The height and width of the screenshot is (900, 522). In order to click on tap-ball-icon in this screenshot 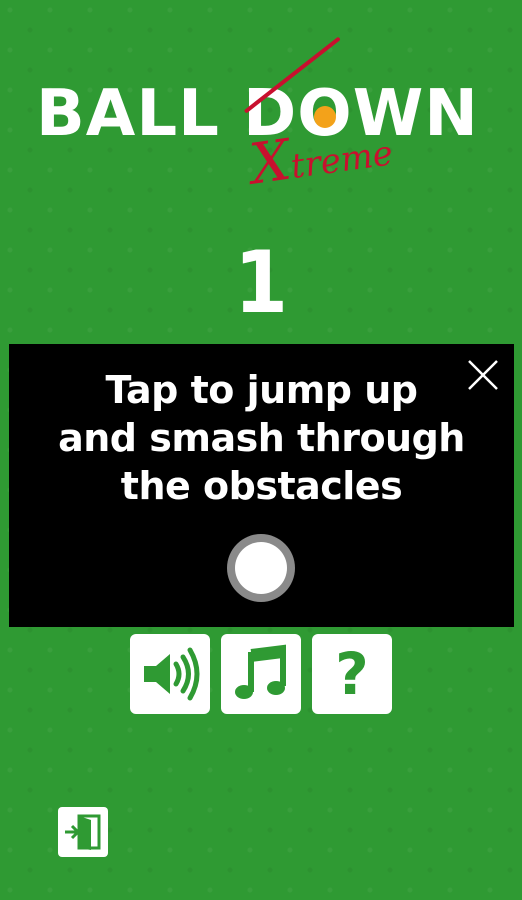, I will do `click(261, 568)`.